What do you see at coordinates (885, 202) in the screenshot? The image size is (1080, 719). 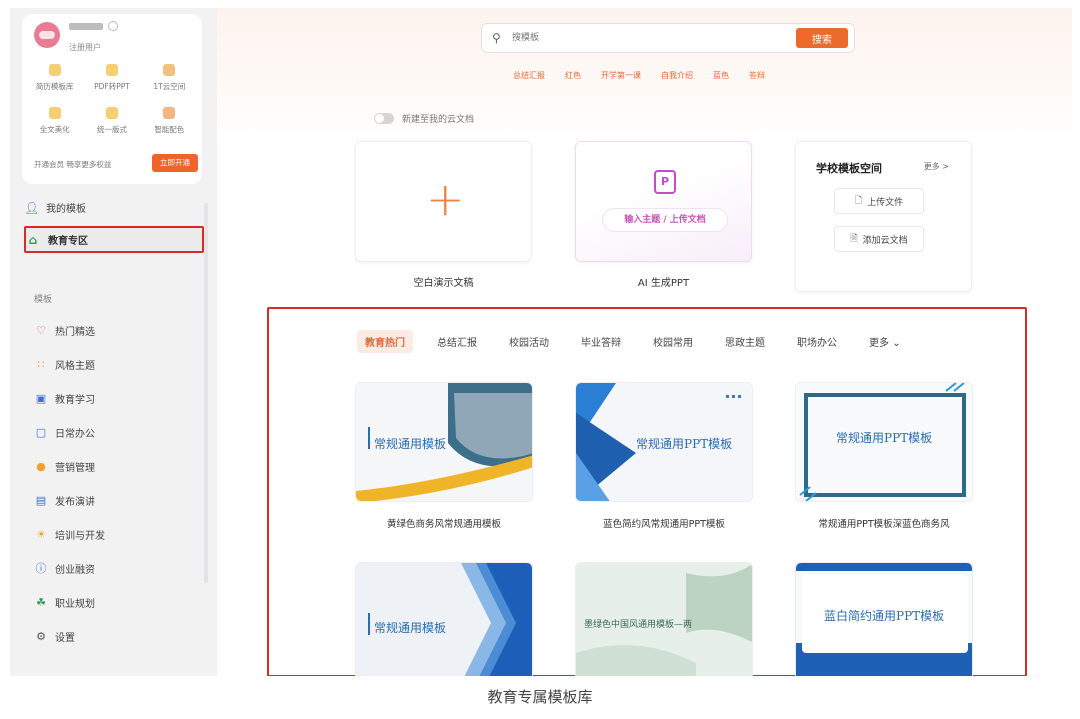 I see `upload-file-label: 上传文件` at bounding box center [885, 202].